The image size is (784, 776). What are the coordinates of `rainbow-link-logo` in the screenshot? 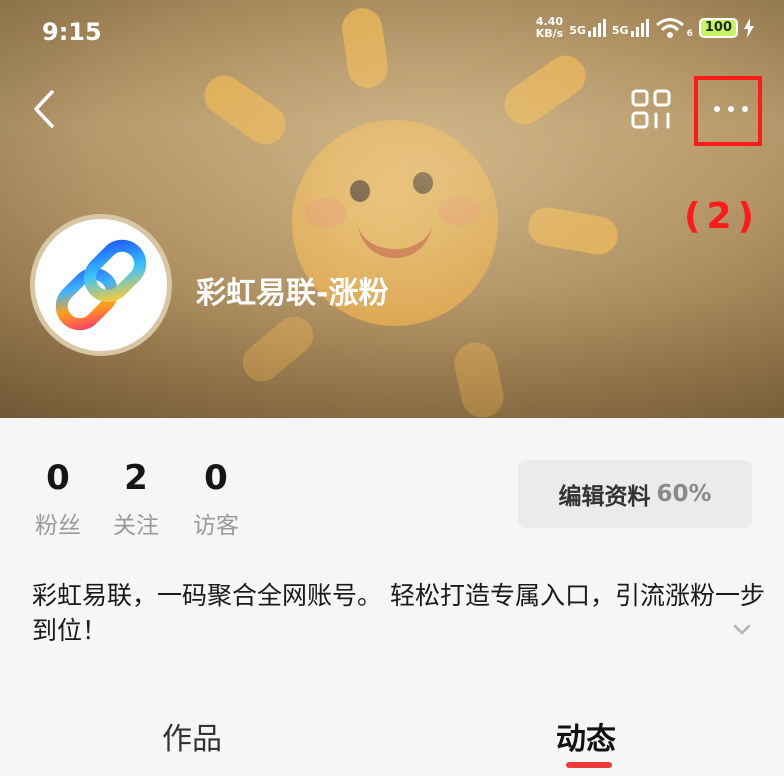 It's located at (101, 285).